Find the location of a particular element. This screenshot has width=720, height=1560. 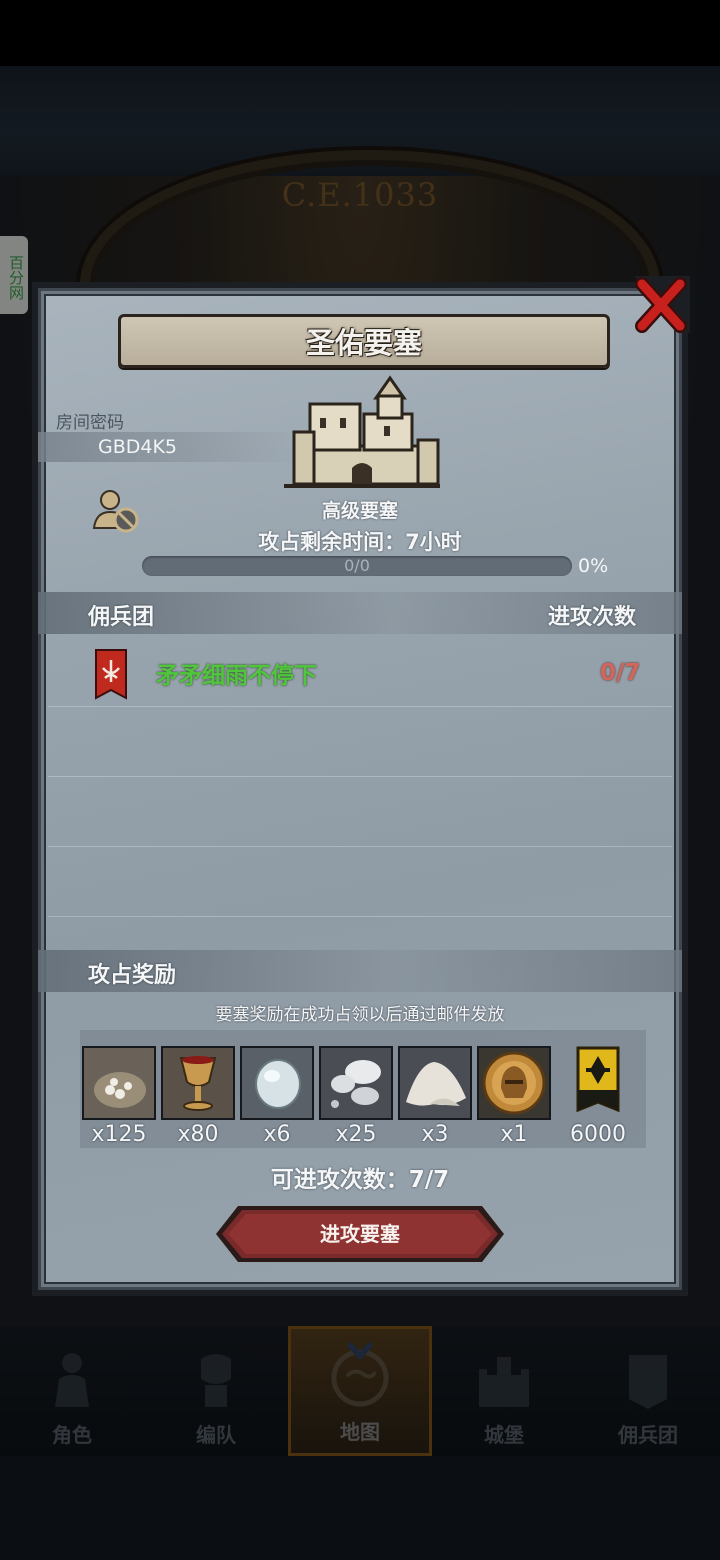

reward-item-helmet-coin is located at coordinates (514, 1083).